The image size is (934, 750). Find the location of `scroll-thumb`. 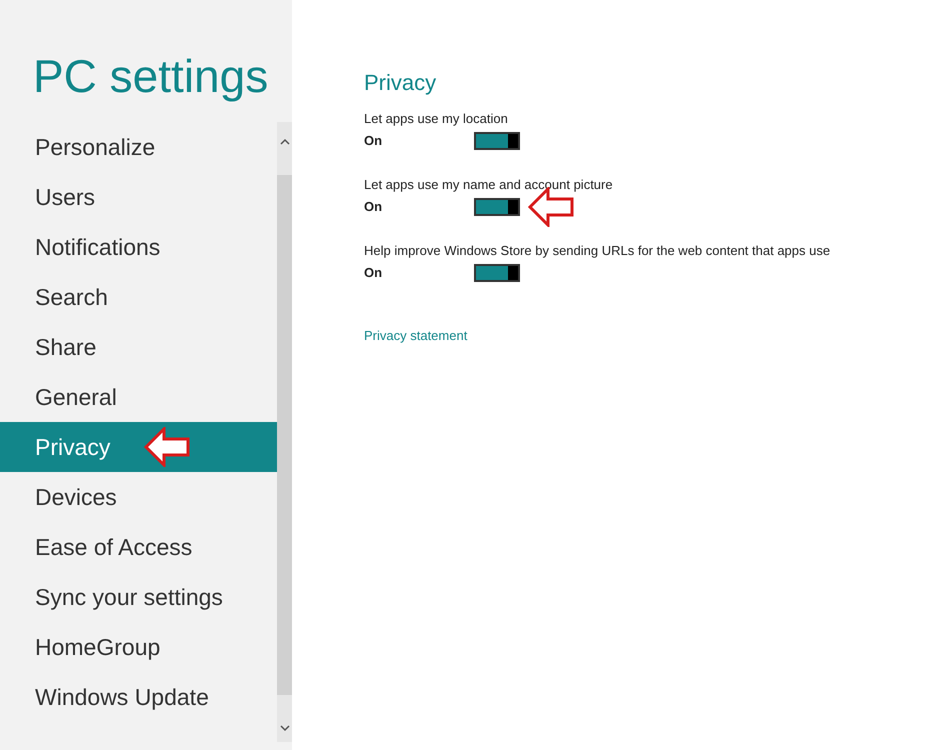

scroll-thumb is located at coordinates (284, 435).